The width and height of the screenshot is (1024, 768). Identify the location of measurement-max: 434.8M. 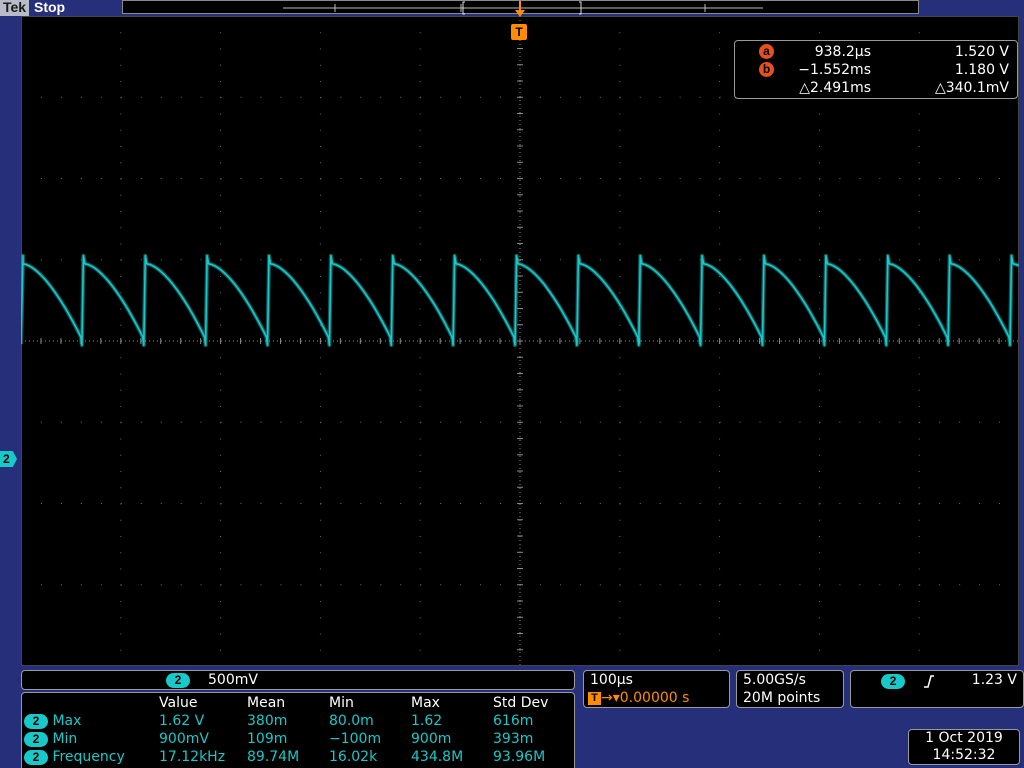
(437, 757).